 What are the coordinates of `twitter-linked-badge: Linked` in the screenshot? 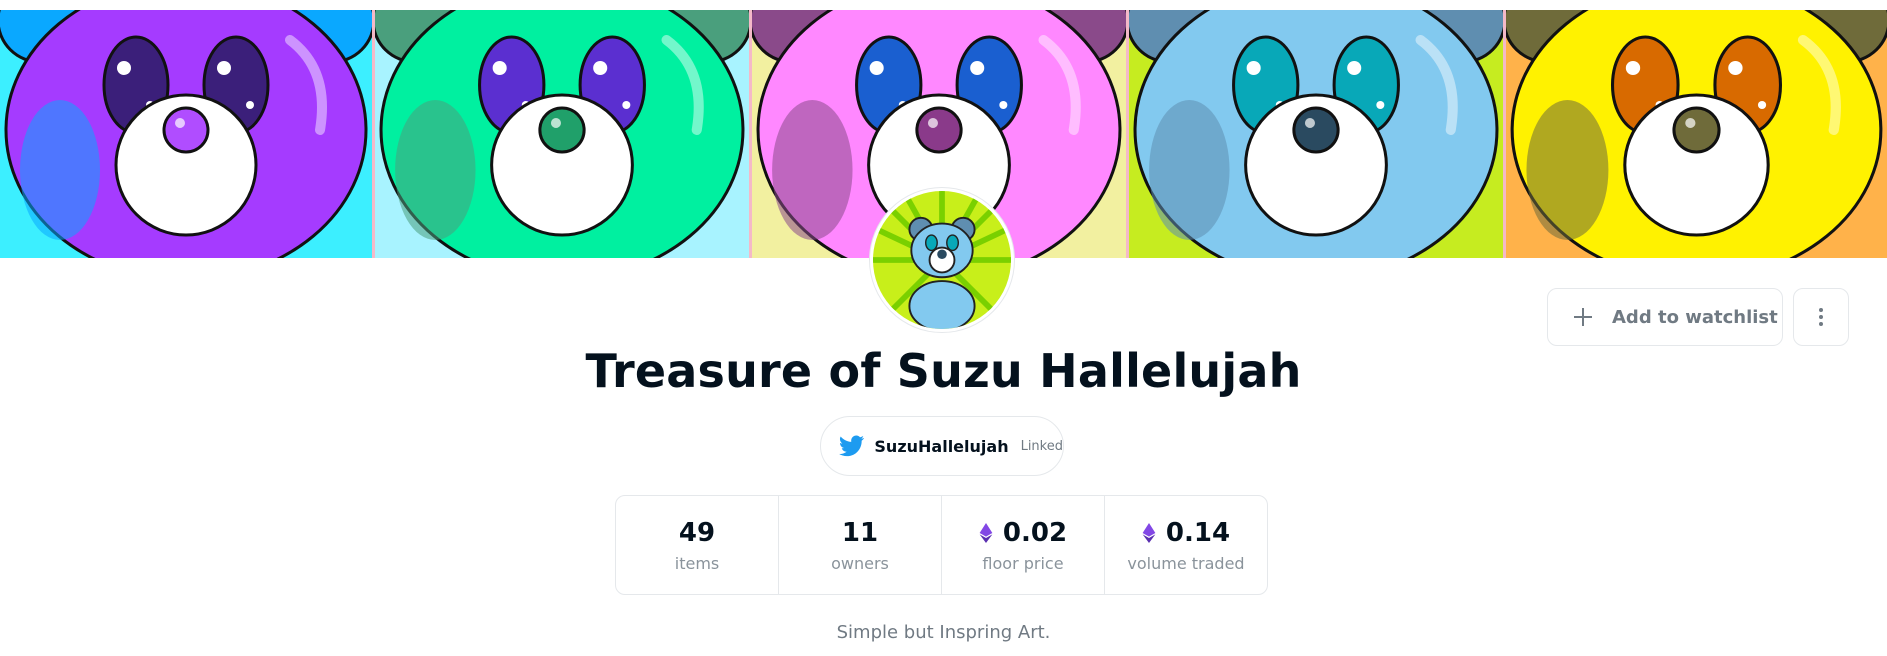 It's located at (1041, 446).